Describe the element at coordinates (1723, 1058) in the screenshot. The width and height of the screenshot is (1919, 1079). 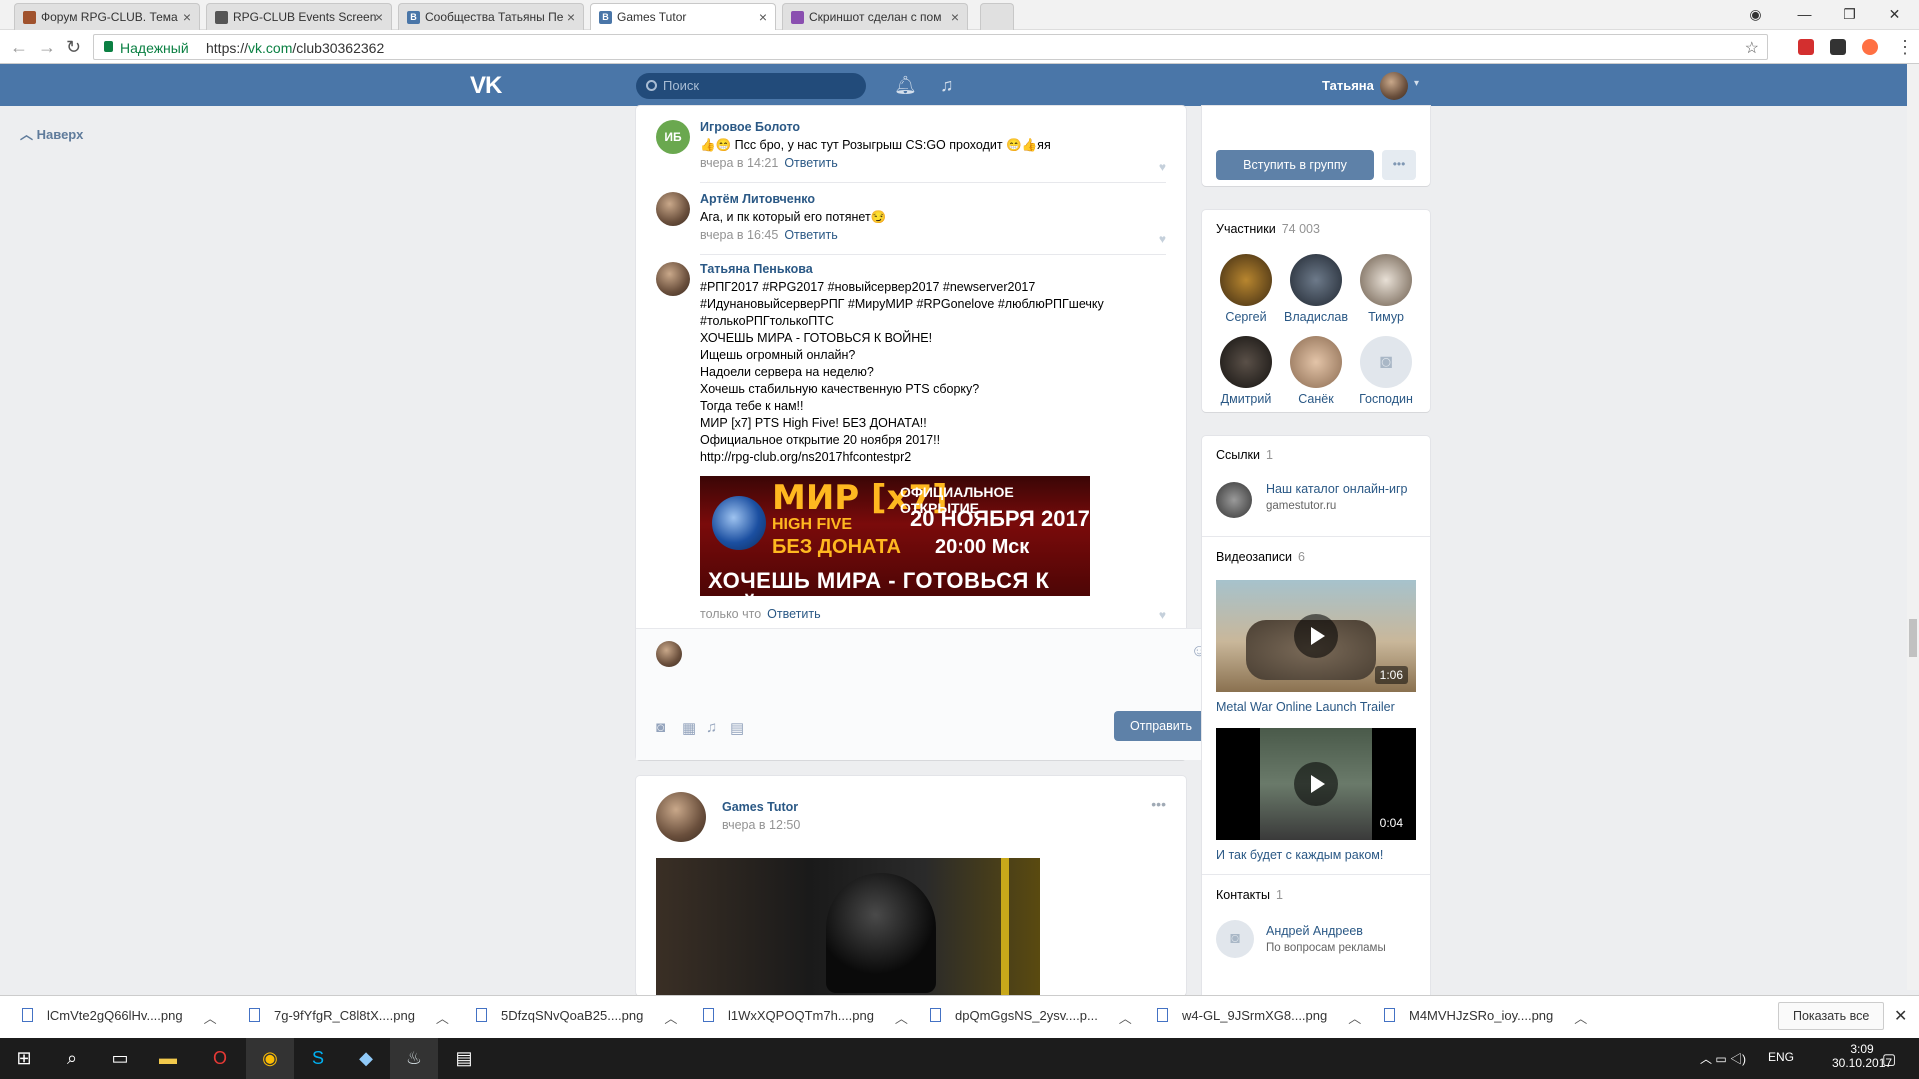
I see `tray-icons: ︿ ▭ ◁)` at that location.